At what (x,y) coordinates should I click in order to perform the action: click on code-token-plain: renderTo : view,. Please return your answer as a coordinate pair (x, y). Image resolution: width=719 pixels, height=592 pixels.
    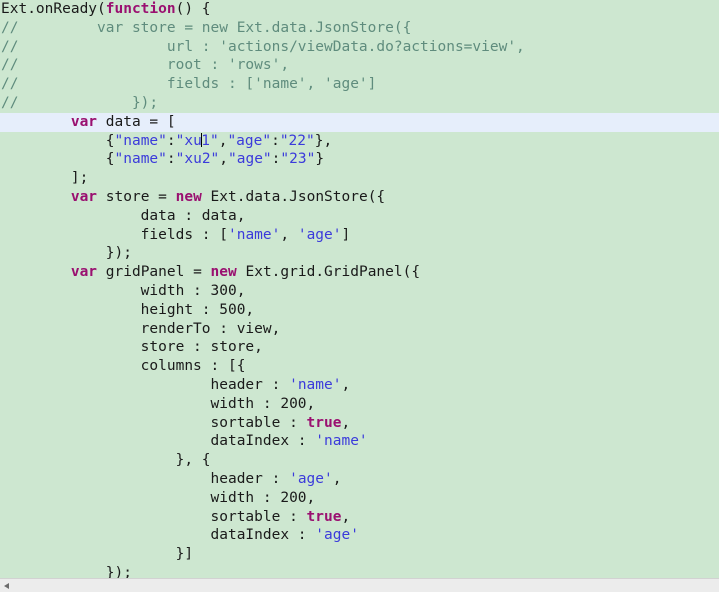
    Looking at the image, I should click on (141, 328).